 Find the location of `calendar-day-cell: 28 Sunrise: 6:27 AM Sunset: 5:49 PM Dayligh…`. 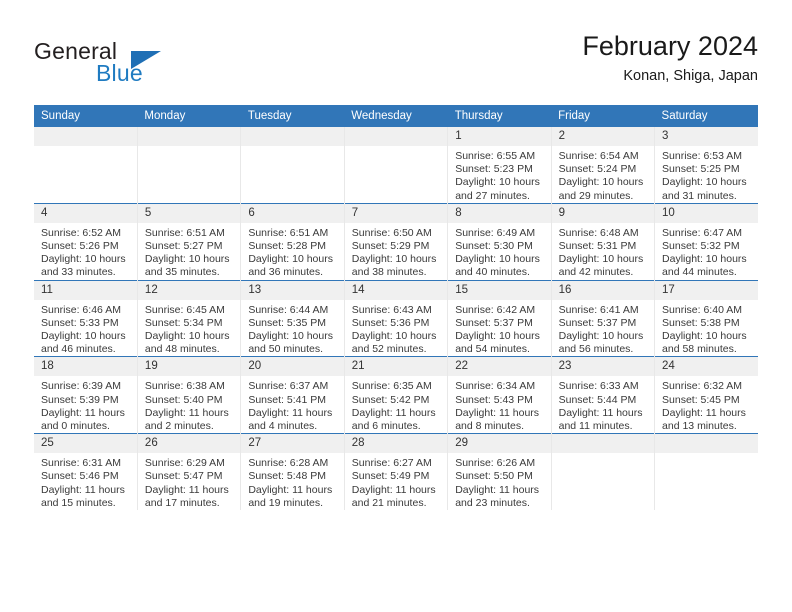

calendar-day-cell: 28 Sunrise: 6:27 AM Sunset: 5:49 PM Dayligh… is located at coordinates (396, 472).